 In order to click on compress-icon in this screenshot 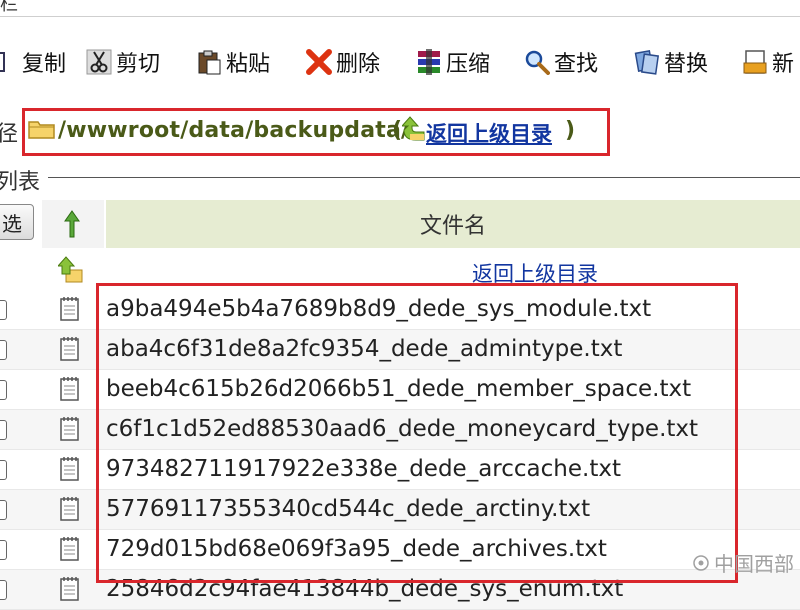, I will do `click(429, 62)`.